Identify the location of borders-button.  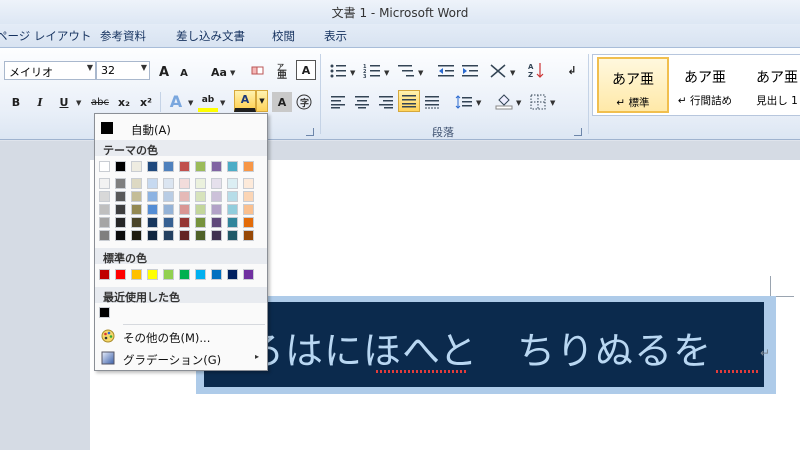
(538, 102).